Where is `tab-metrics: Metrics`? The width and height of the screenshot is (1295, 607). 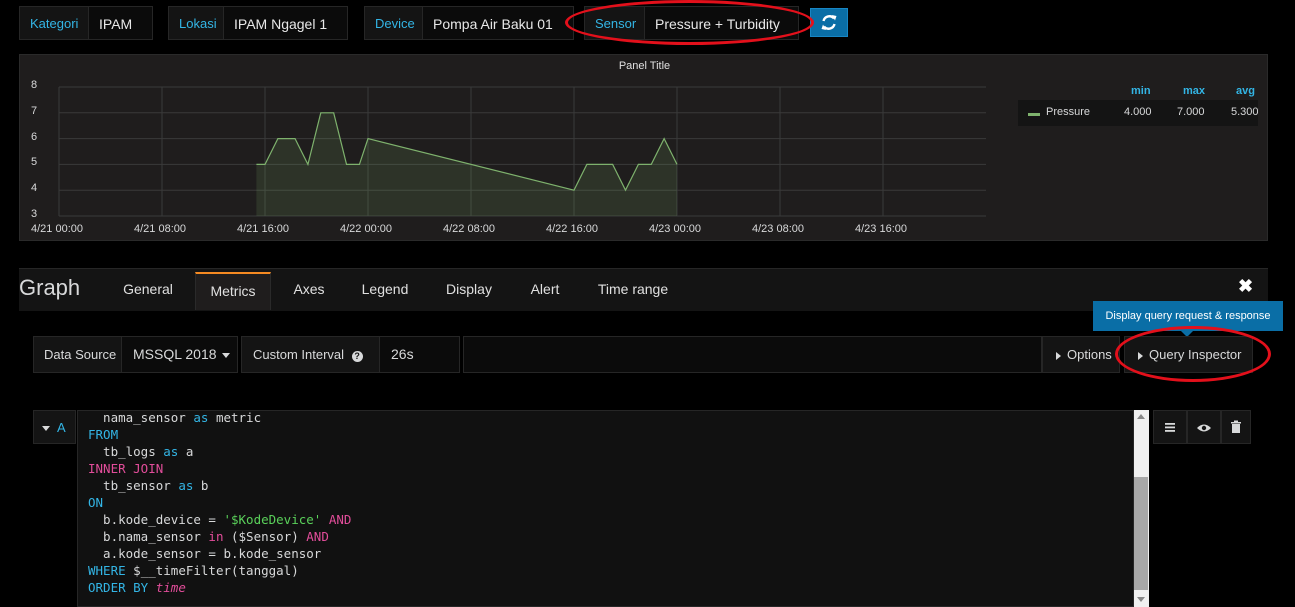 tab-metrics: Metrics is located at coordinates (233, 291).